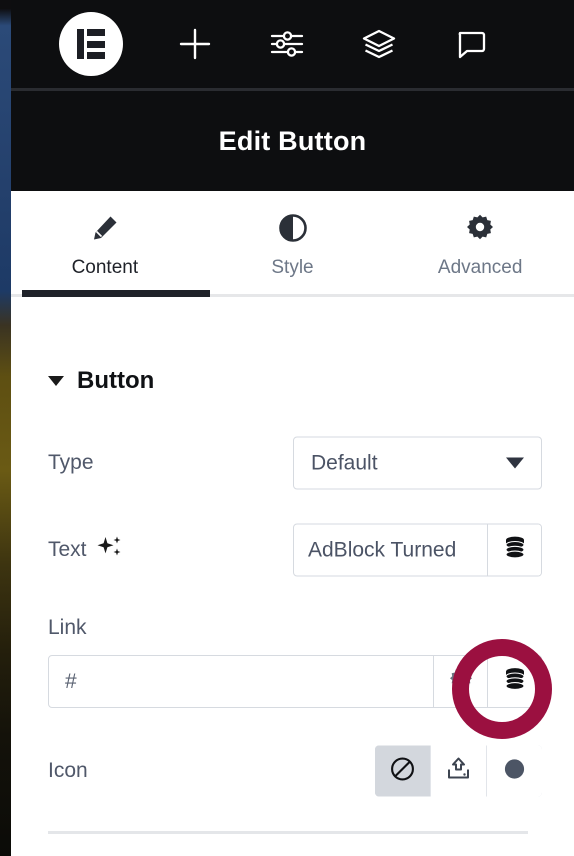  Describe the element at coordinates (480, 246) in the screenshot. I see `tab-advanced: Advanced` at that location.